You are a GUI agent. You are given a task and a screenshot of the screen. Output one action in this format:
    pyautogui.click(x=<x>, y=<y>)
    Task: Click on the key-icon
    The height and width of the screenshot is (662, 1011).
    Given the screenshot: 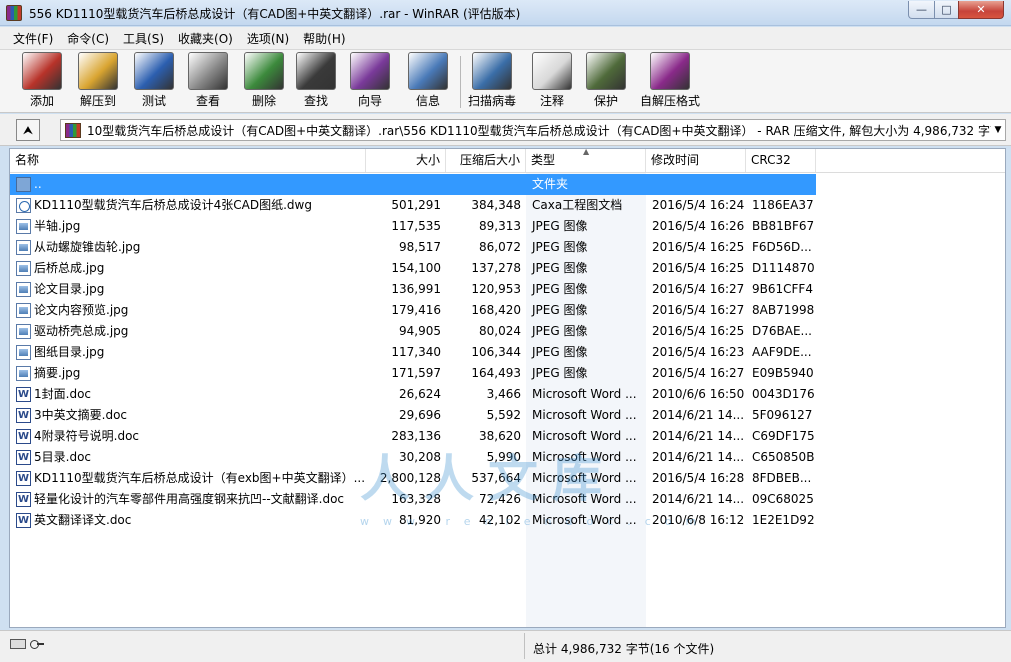 What is the action you would take?
    pyautogui.click(x=37, y=644)
    